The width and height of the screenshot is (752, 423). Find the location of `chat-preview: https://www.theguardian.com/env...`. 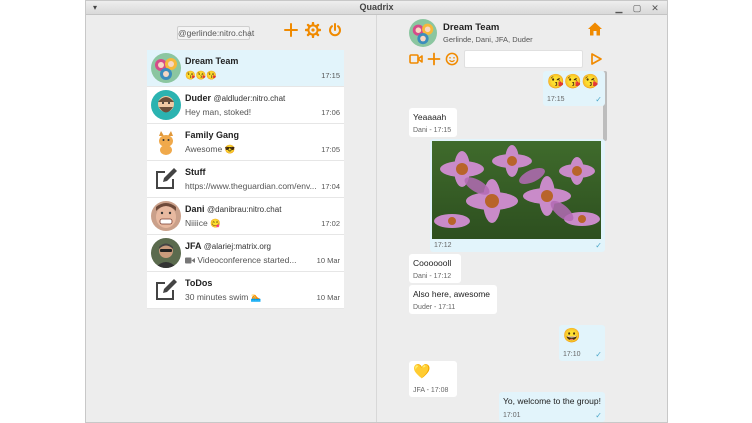

chat-preview: https://www.theguardian.com/env... is located at coordinates (251, 186).